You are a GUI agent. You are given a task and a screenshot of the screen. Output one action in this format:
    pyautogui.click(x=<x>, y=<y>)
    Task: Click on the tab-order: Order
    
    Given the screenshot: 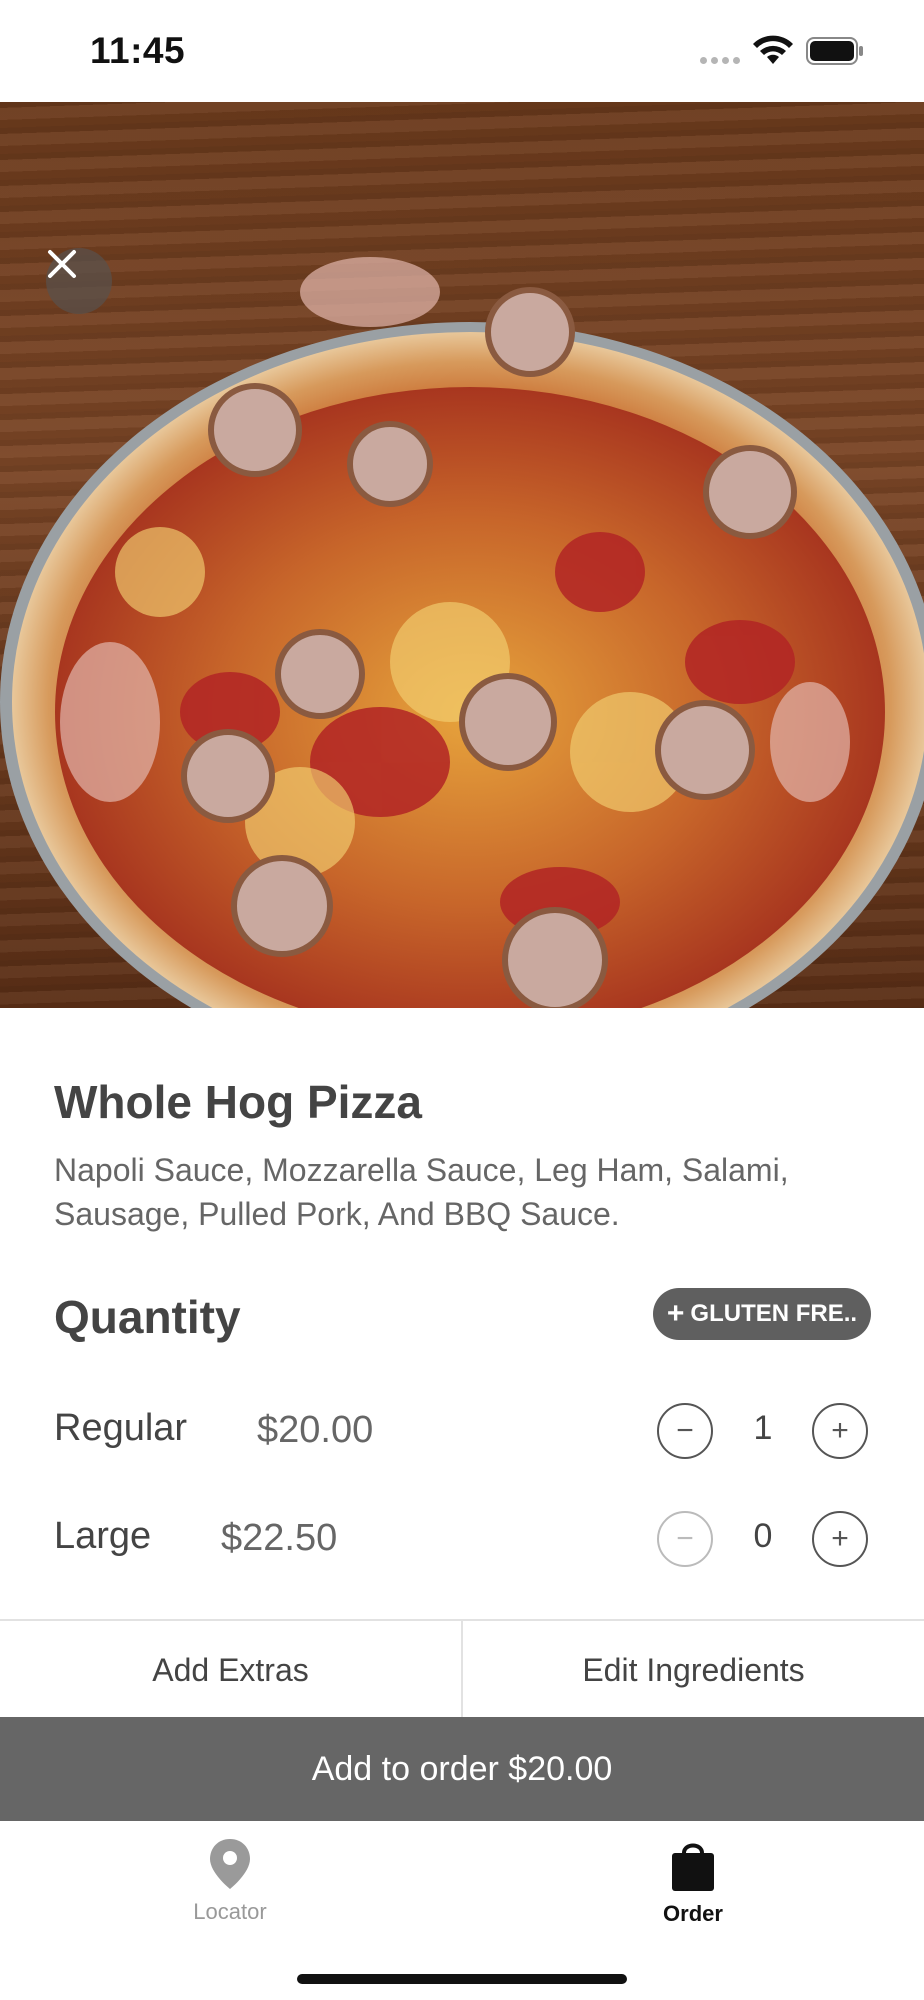 What is the action you would take?
    pyautogui.click(x=693, y=1882)
    